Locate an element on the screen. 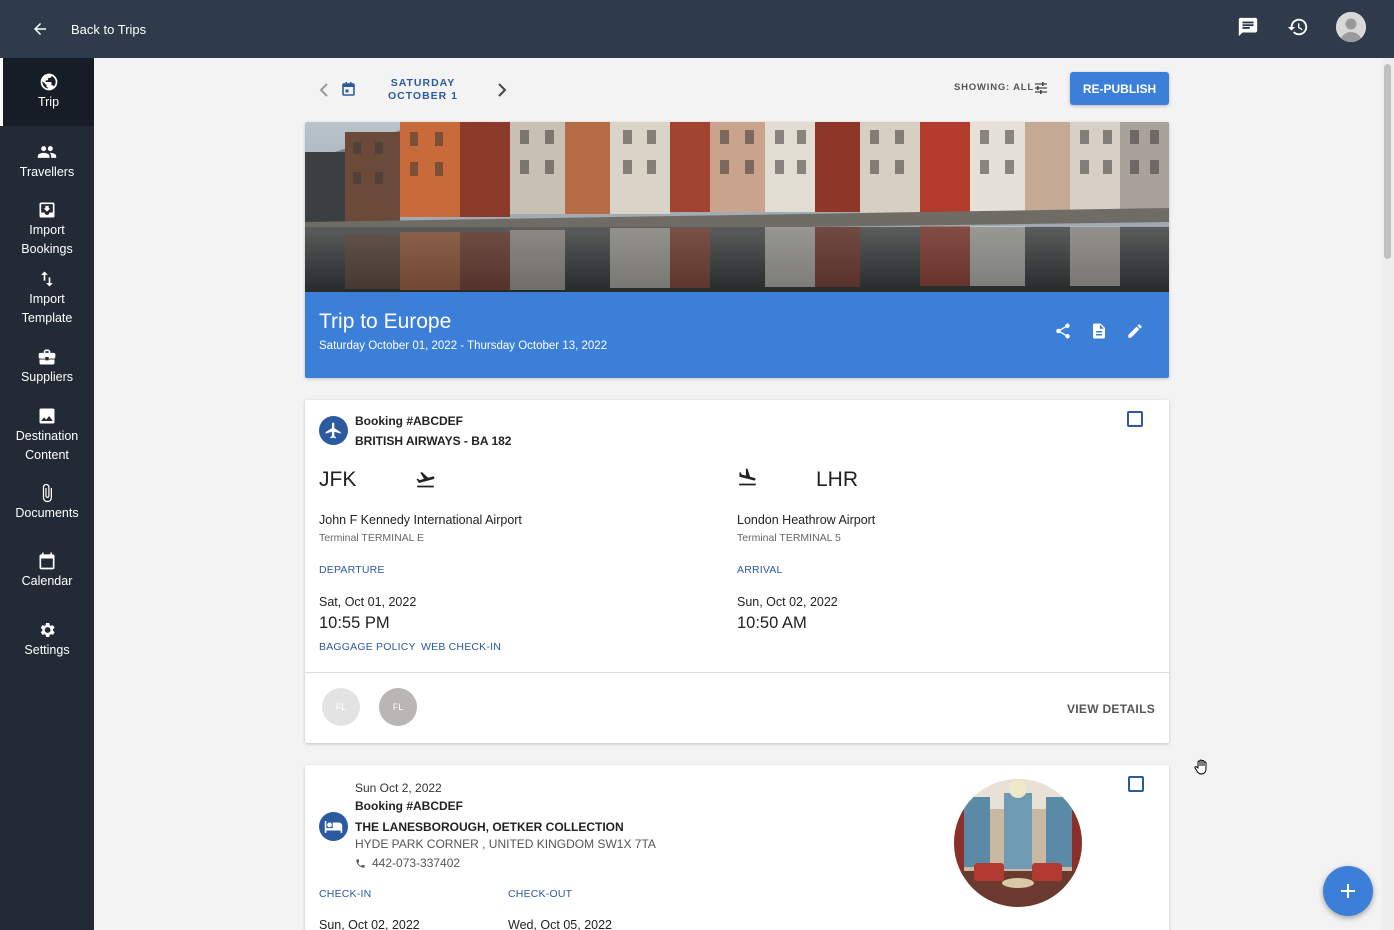 This screenshot has width=1394, height=930. origin-airport: John F Kennedy International Airport is located at coordinates (420, 520).